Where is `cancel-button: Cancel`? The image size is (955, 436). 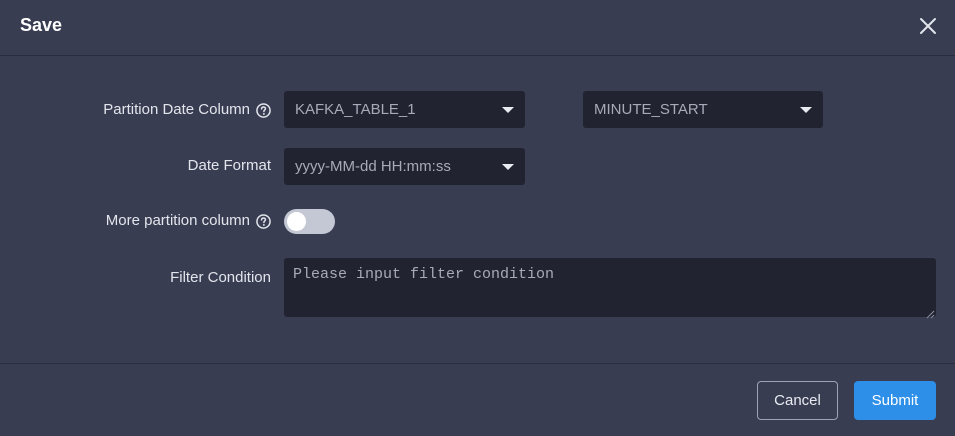 cancel-button: Cancel is located at coordinates (797, 400).